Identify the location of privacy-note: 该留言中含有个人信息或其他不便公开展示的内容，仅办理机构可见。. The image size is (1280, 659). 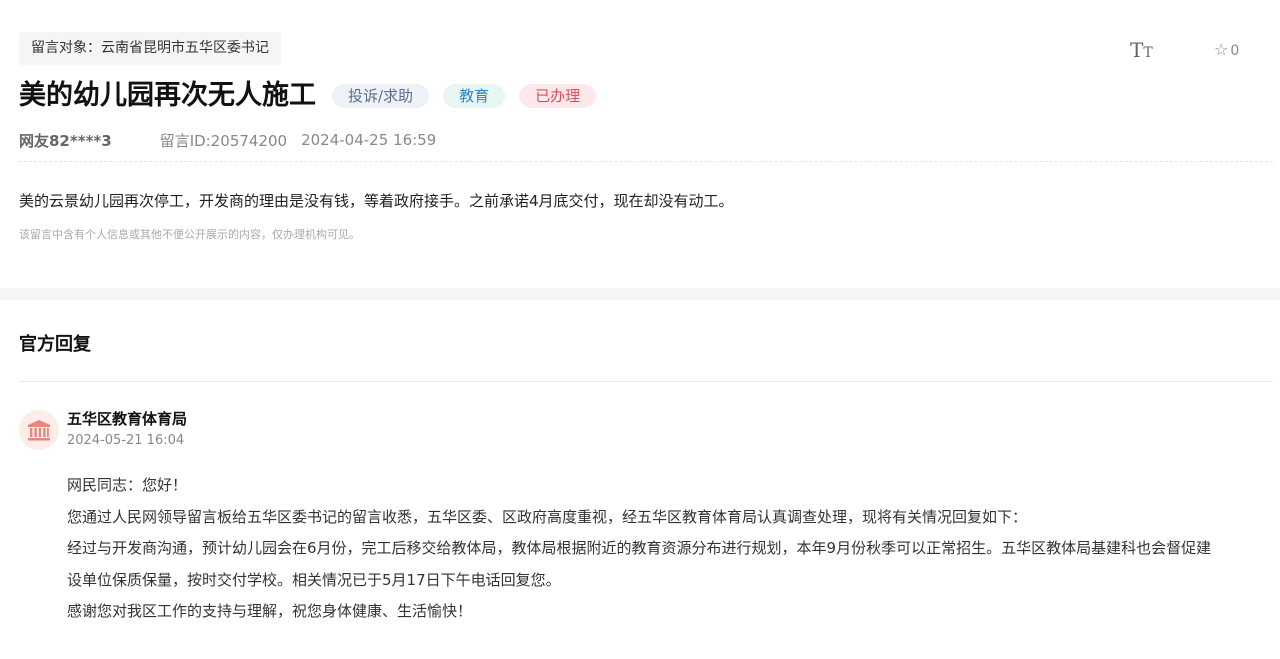
(189, 234).